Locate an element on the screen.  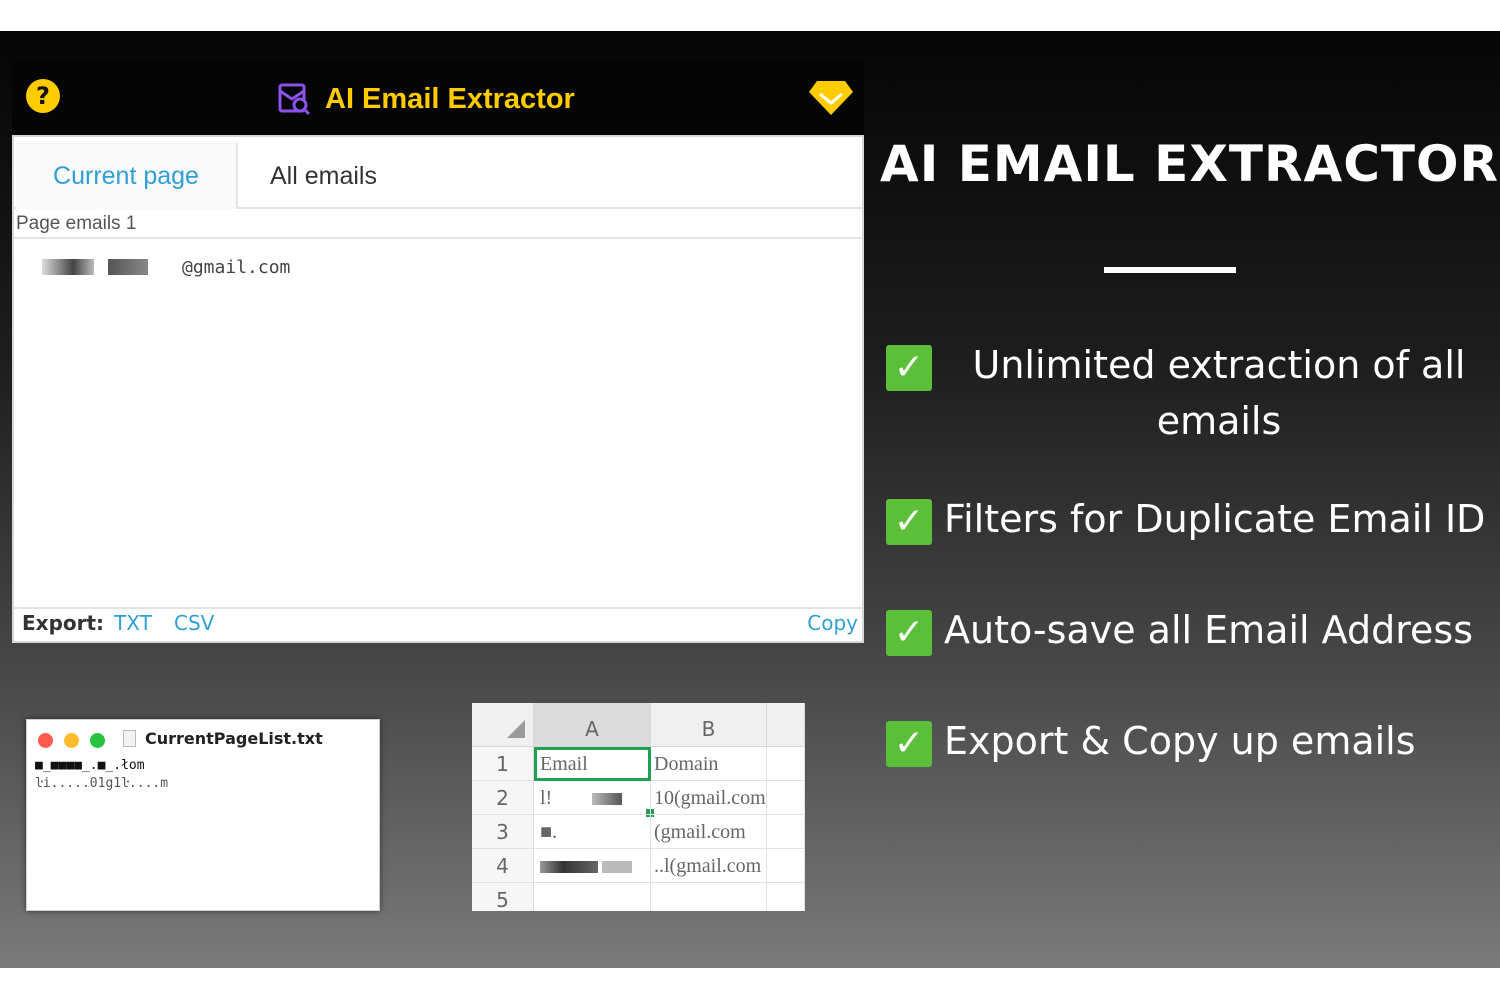
feature-text-line: Unlimited extraction of all is located at coordinates (1219, 365).